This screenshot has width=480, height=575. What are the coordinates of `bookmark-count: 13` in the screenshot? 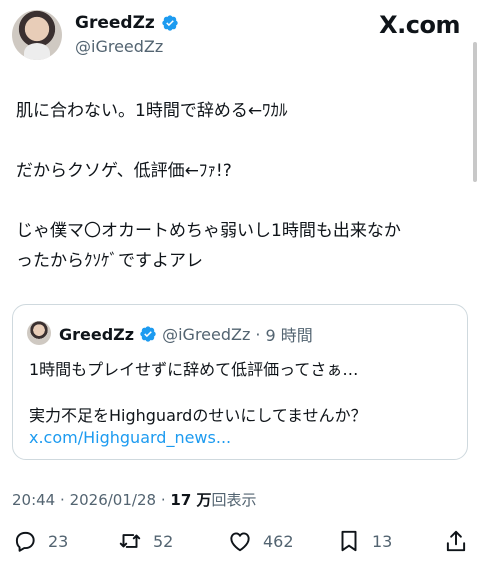 It's located at (382, 541).